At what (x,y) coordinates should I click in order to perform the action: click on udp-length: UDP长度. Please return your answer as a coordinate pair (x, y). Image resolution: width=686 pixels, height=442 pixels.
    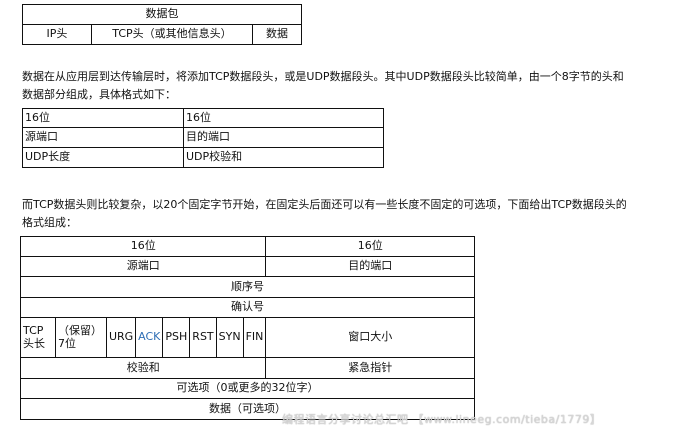
    Looking at the image, I should click on (103, 157).